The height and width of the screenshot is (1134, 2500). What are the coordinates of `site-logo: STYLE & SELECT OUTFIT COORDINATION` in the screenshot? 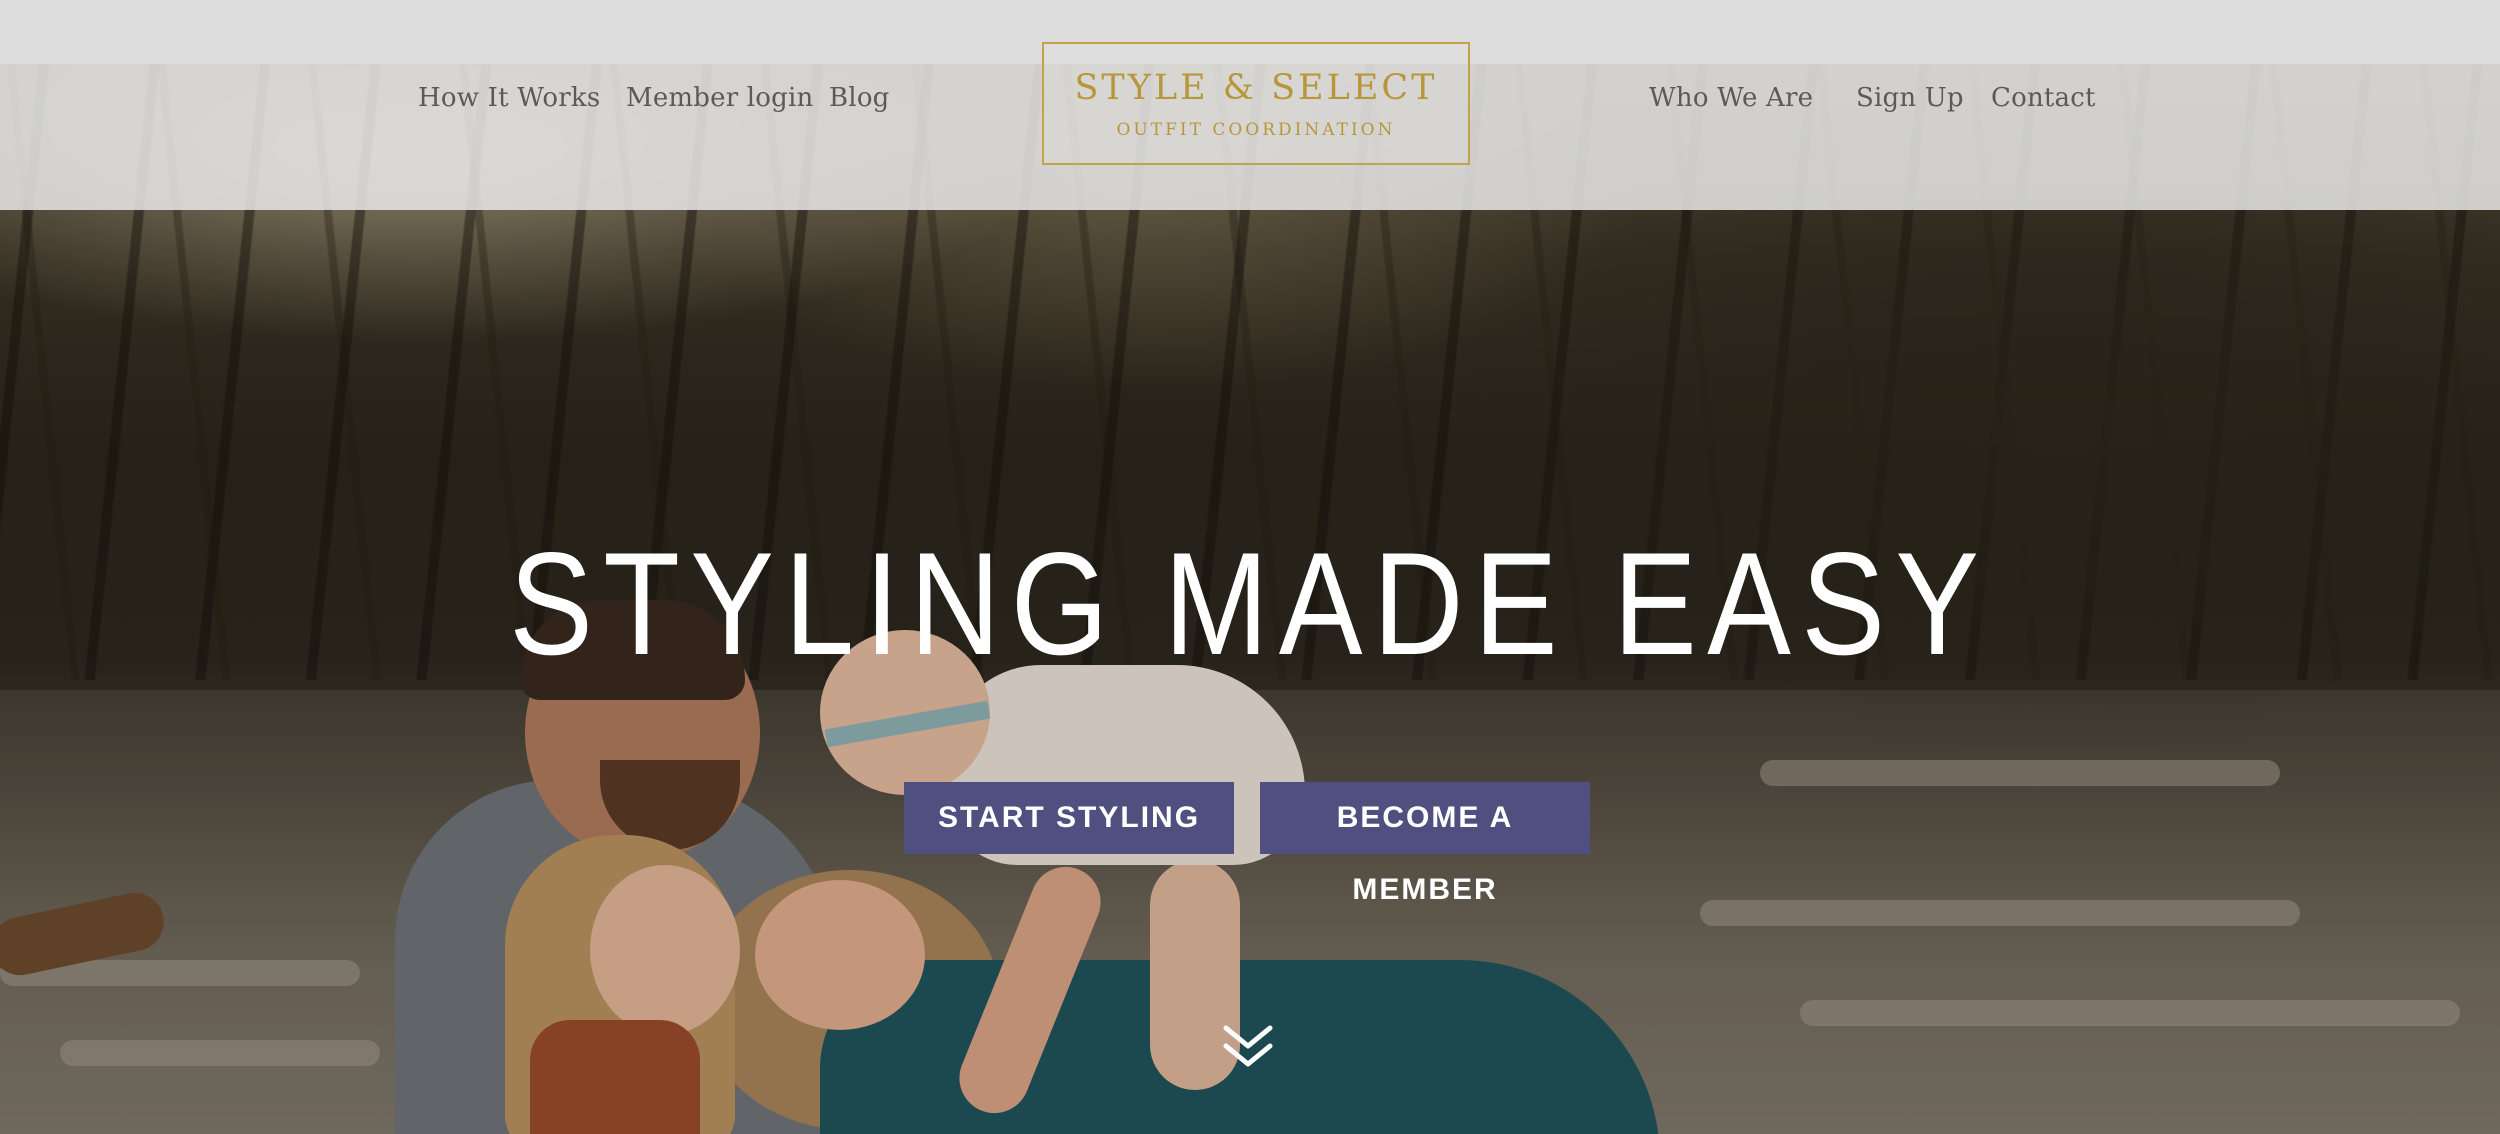 It's located at (1256, 103).